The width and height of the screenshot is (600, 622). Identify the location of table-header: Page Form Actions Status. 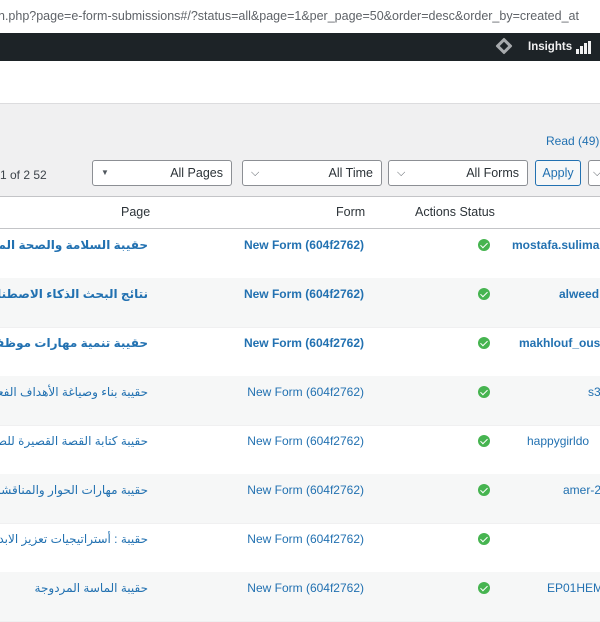
(300, 213).